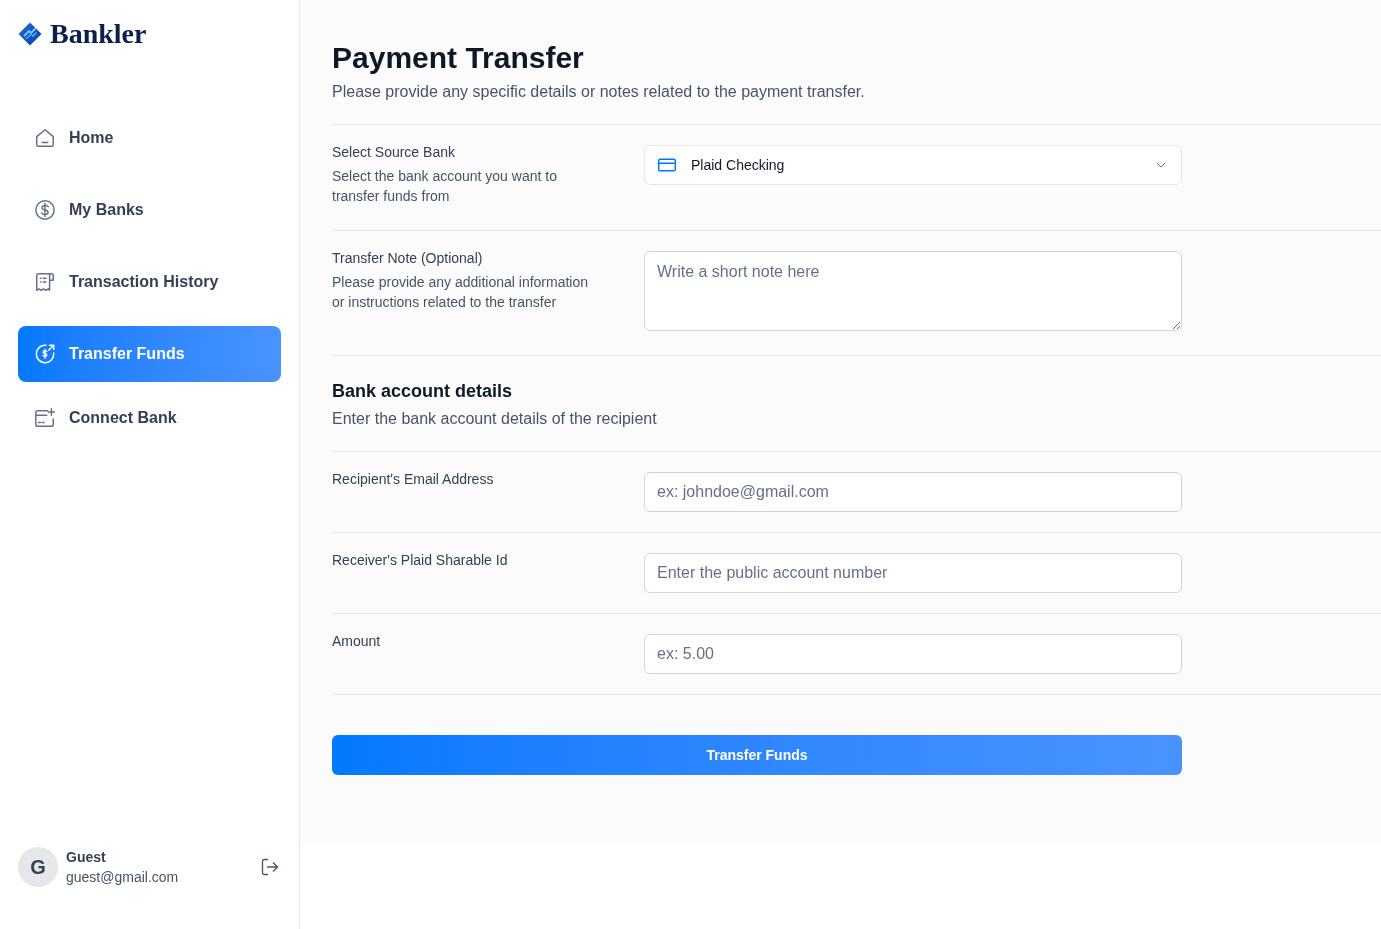  Describe the element at coordinates (45, 354) in the screenshot. I see `dollar-arrow-icon` at that location.